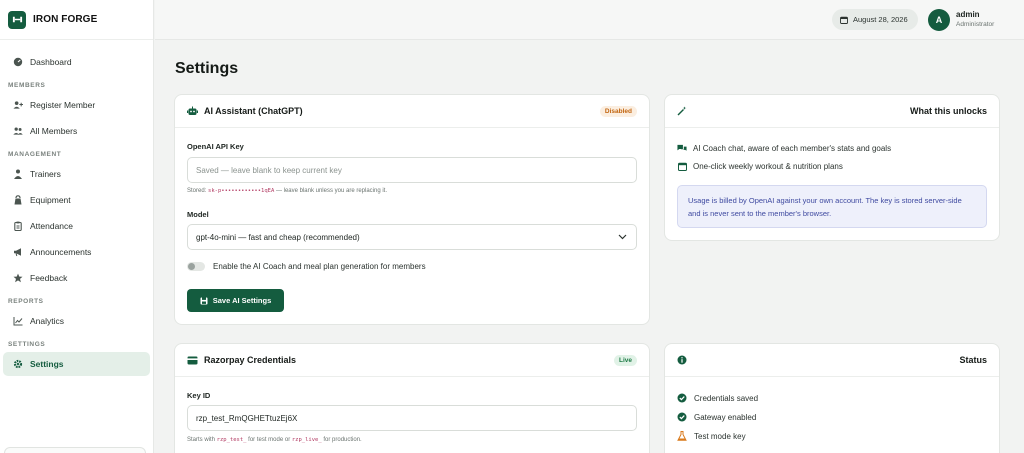 Image resolution: width=1024 pixels, height=453 pixels. I want to click on sidebar-item-label: Attendance, so click(52, 226).